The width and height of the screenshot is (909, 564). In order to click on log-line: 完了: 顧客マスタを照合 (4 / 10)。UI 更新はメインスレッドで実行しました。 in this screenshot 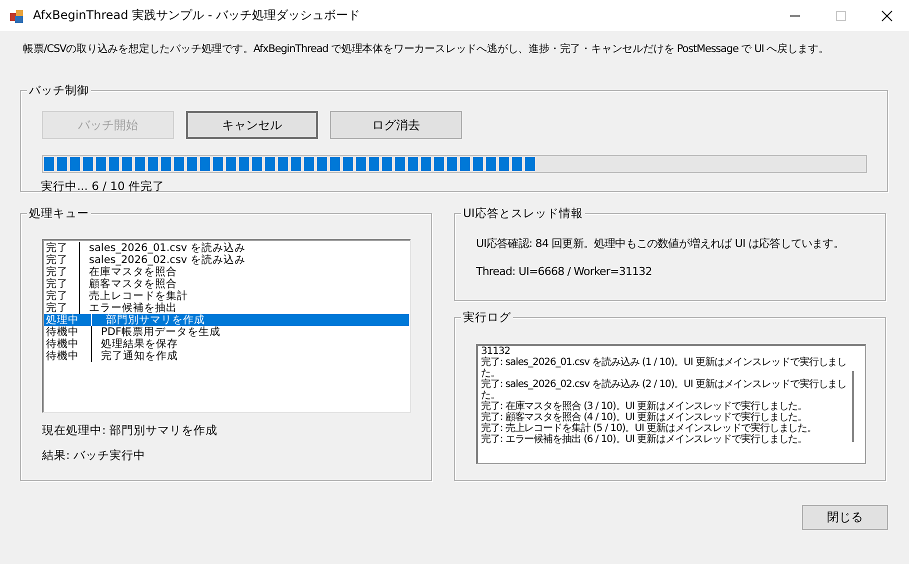, I will do `click(644, 417)`.